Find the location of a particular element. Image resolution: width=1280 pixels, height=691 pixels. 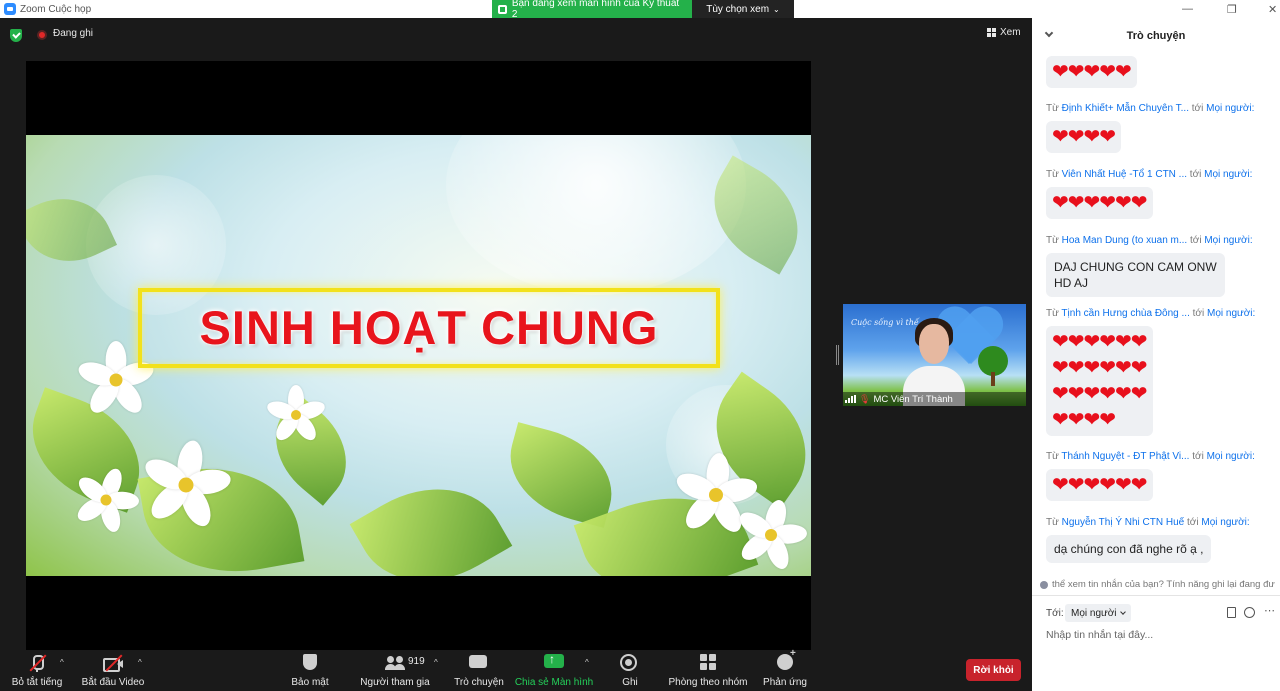

to-label: Tới: is located at coordinates (1055, 613).